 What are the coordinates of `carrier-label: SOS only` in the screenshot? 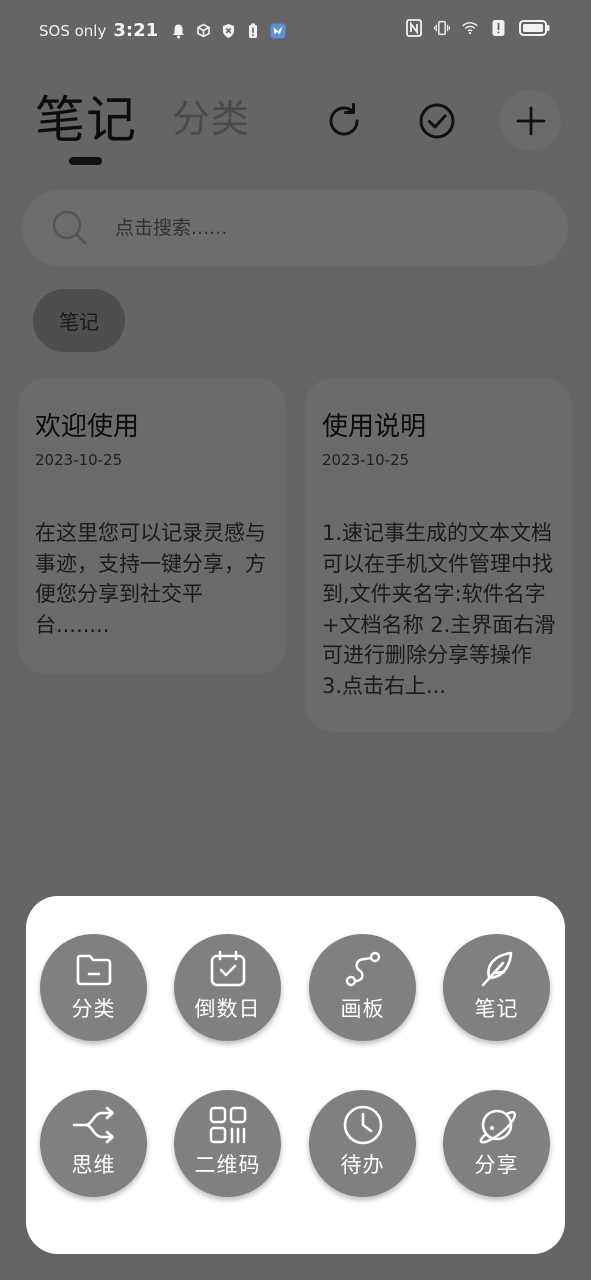 It's located at (73, 30).